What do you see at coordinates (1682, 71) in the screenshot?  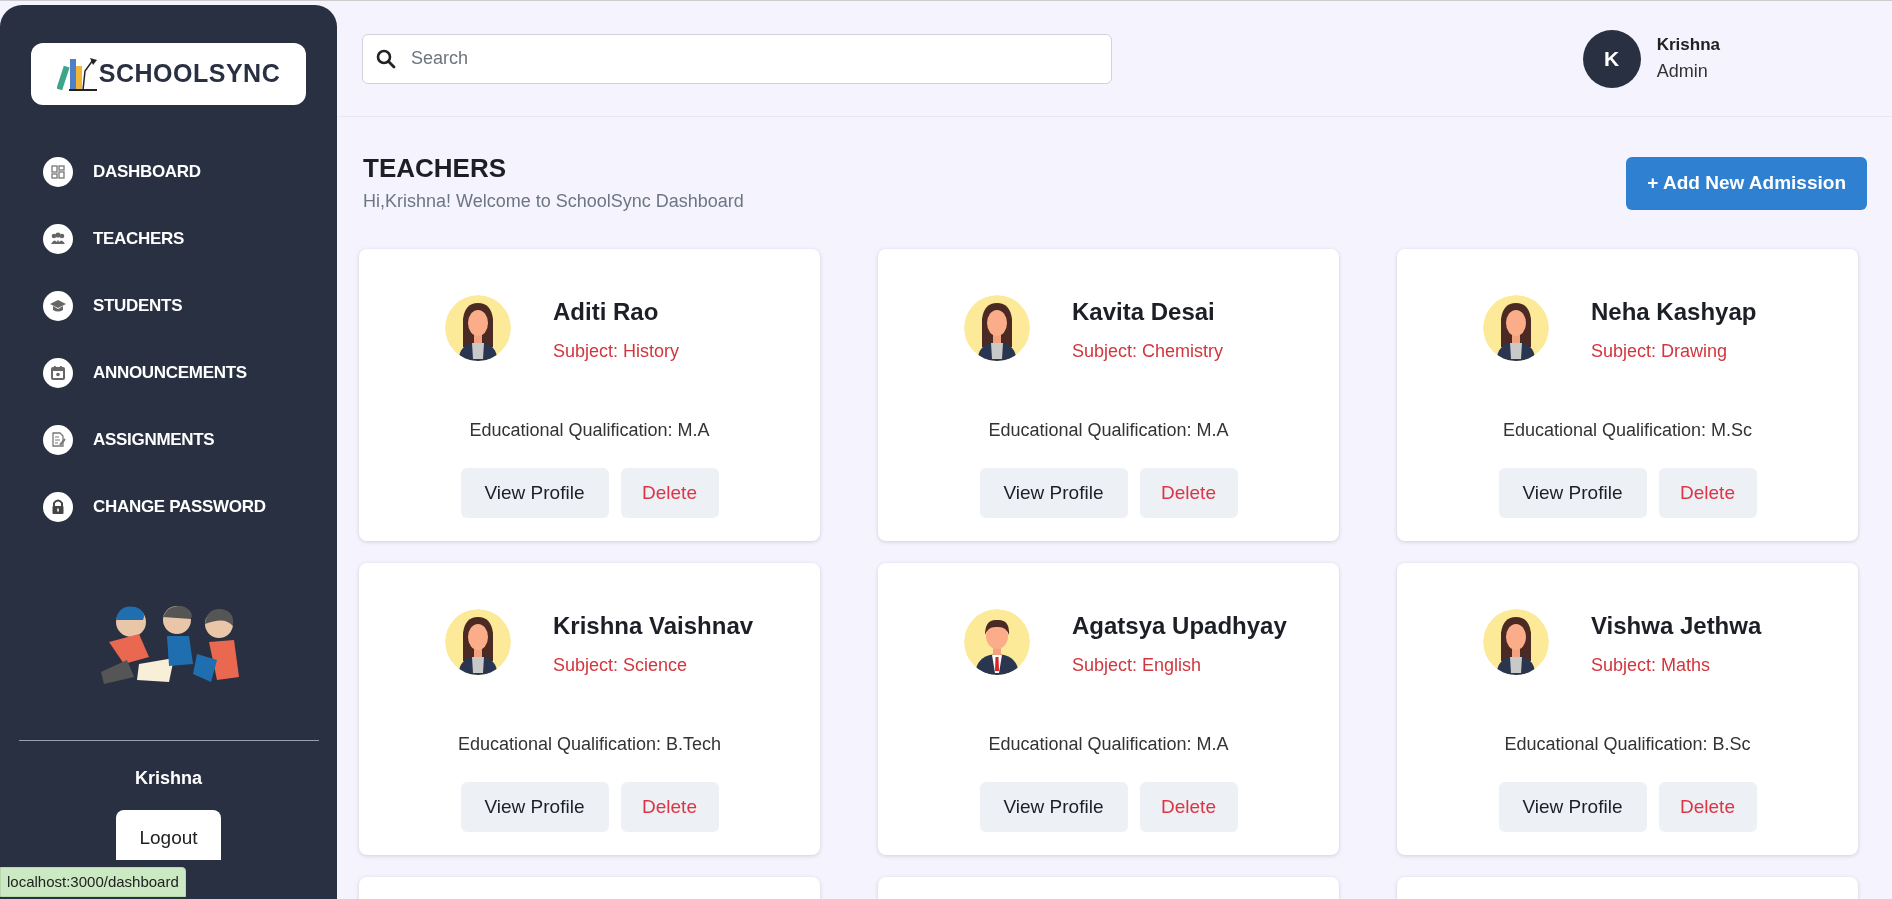 I see `user-role: Admin` at bounding box center [1682, 71].